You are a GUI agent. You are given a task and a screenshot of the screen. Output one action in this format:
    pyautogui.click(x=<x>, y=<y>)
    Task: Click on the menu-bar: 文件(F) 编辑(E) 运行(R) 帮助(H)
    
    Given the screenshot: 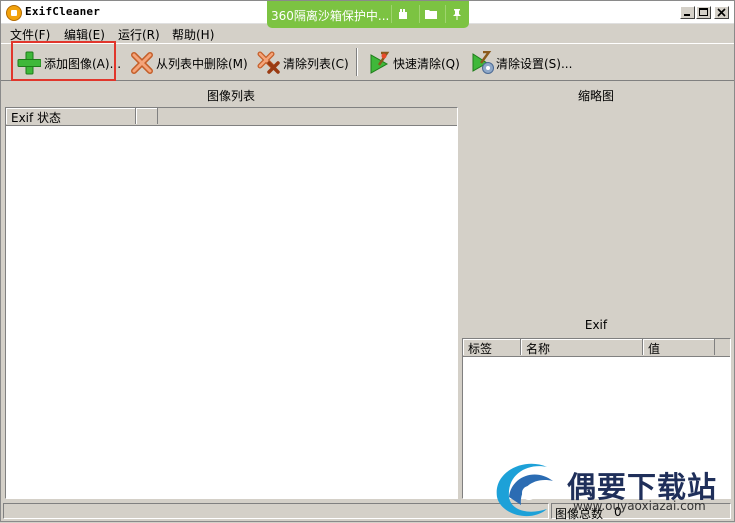 What is the action you would take?
    pyautogui.click(x=367, y=33)
    